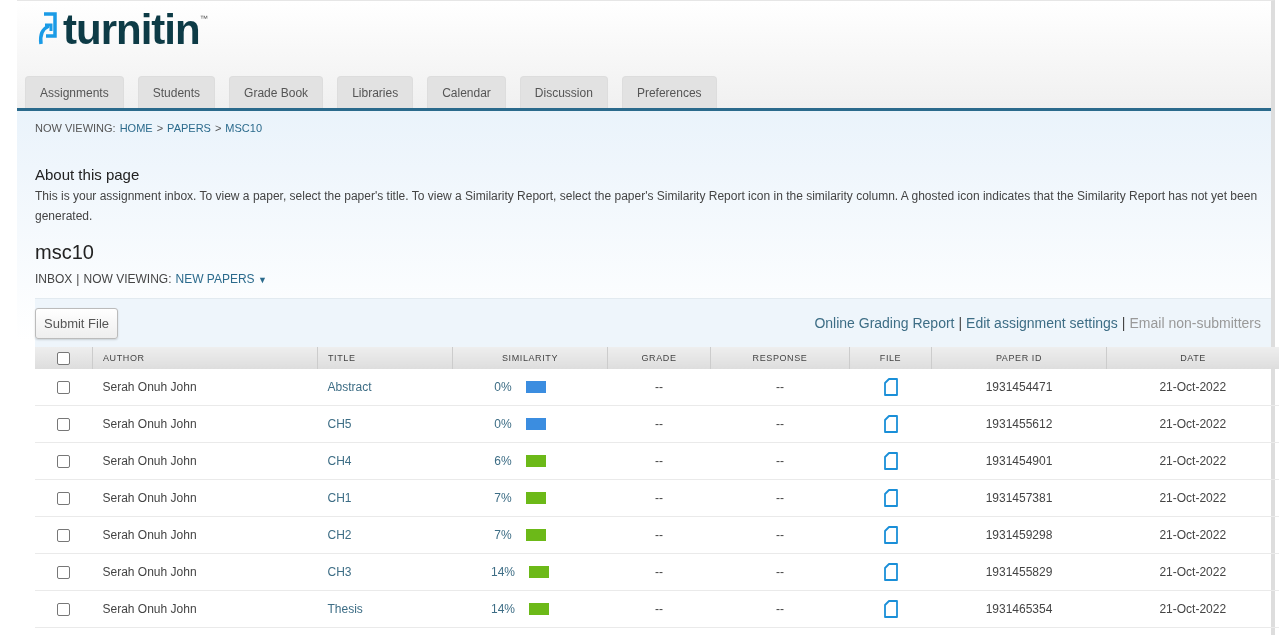 Image resolution: width=1281 pixels, height=635 pixels. I want to click on column-header: PAPER ID, so click(1019, 358).